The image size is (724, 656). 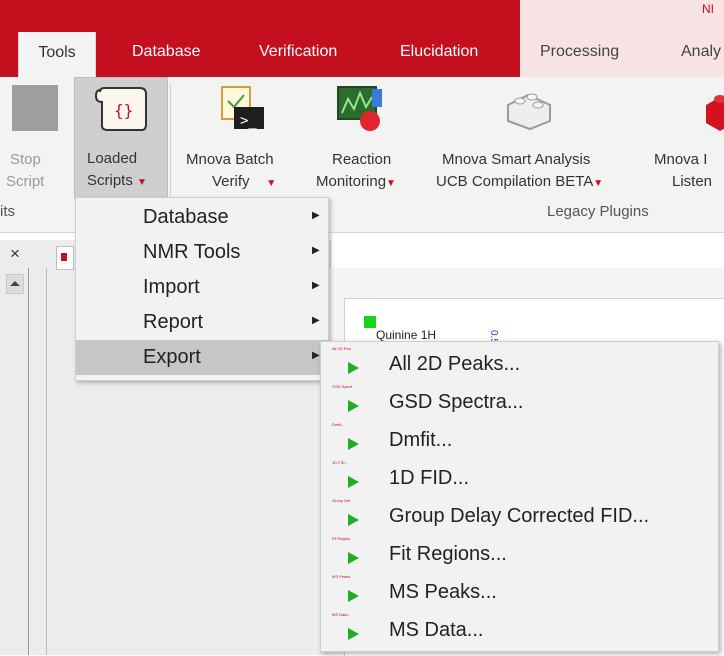 I want to click on listener-label-1: Mnova I, so click(x=681, y=159).